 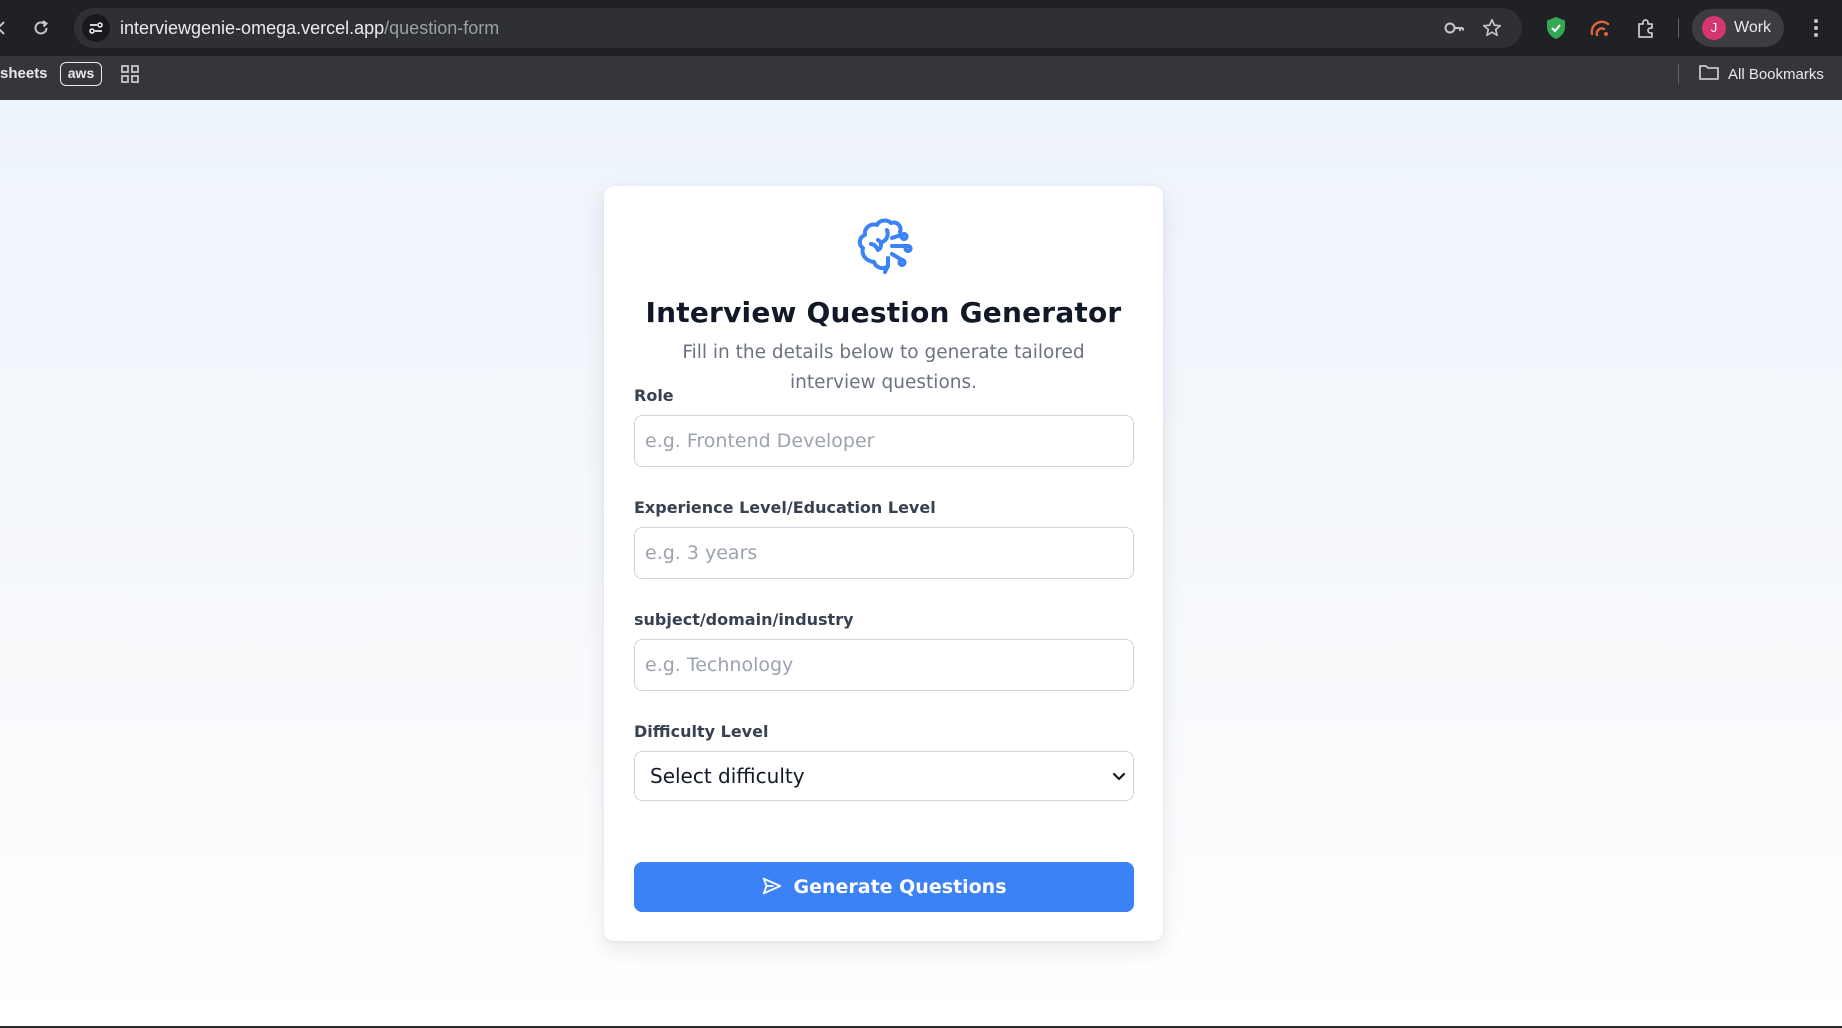 What do you see at coordinates (884, 665) in the screenshot?
I see `domain-input` at bounding box center [884, 665].